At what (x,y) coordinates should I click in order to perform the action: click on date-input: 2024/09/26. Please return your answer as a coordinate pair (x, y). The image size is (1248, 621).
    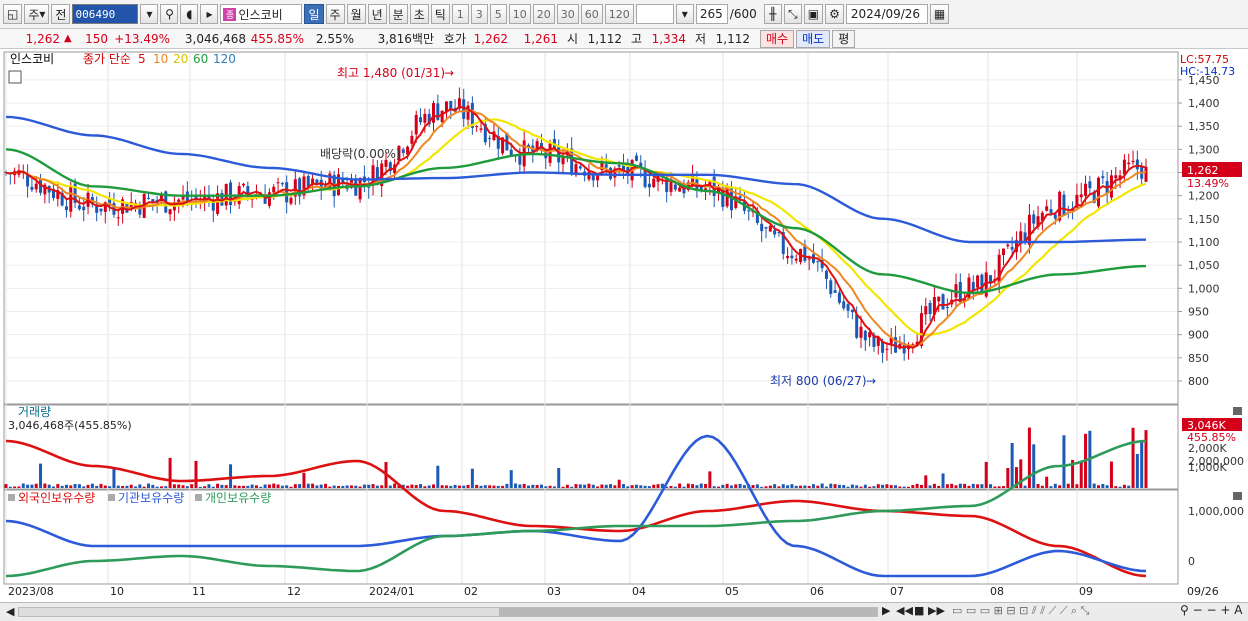
    Looking at the image, I should click on (886, 14).